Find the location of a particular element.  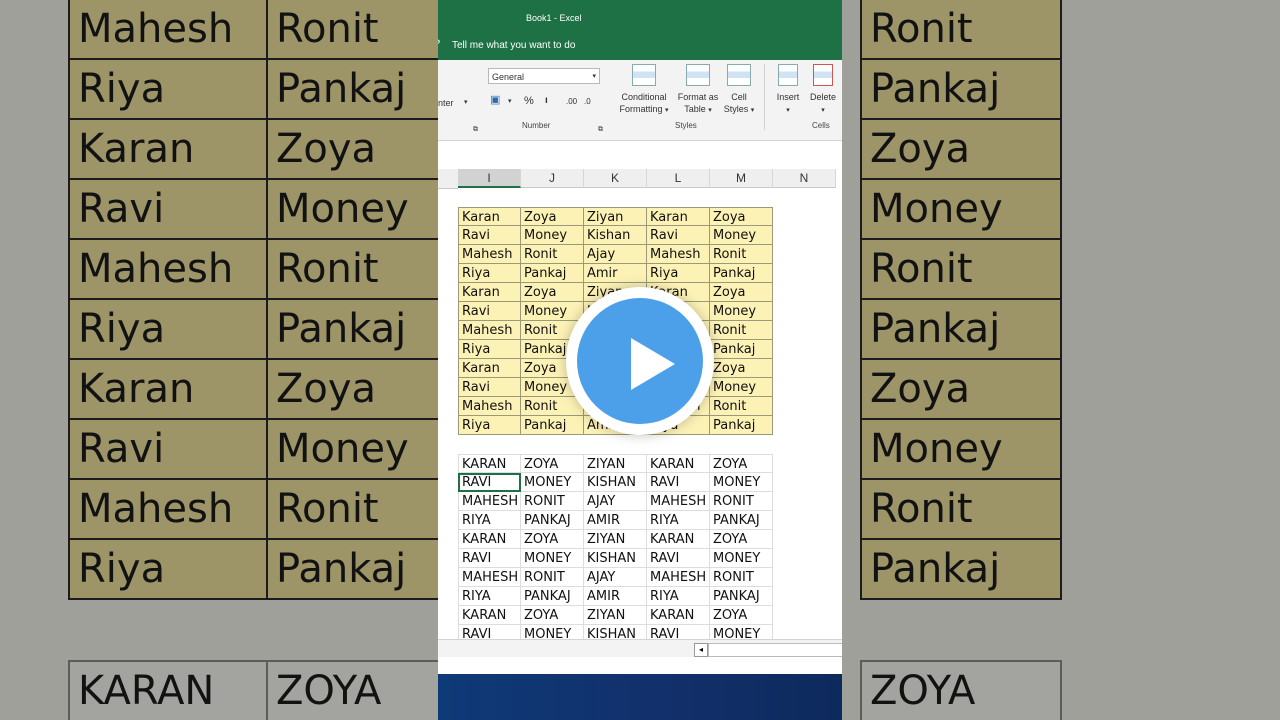

insert-button: Insert ▾ is located at coordinates (788, 90).